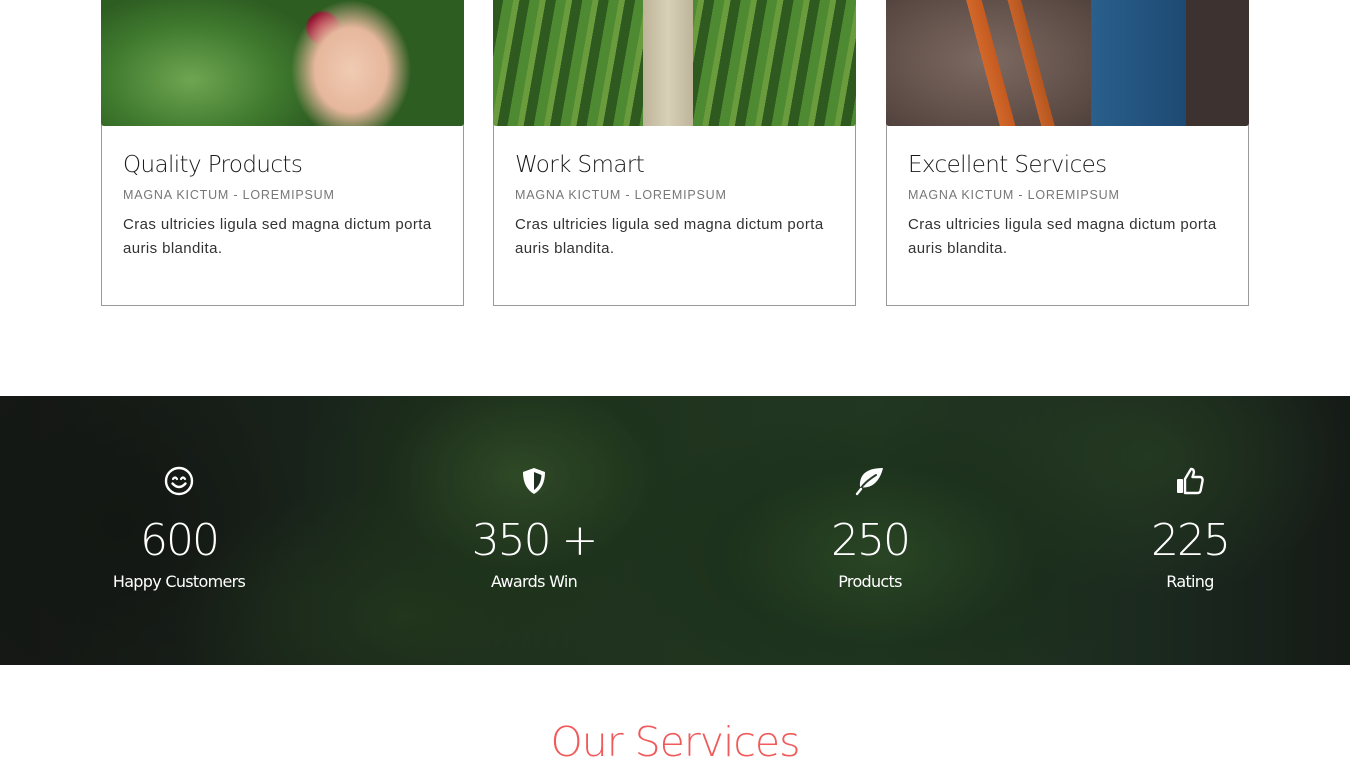 The height and width of the screenshot is (768, 1350). What do you see at coordinates (1068, 165) in the screenshot?
I see `card-title: Excellent Services` at bounding box center [1068, 165].